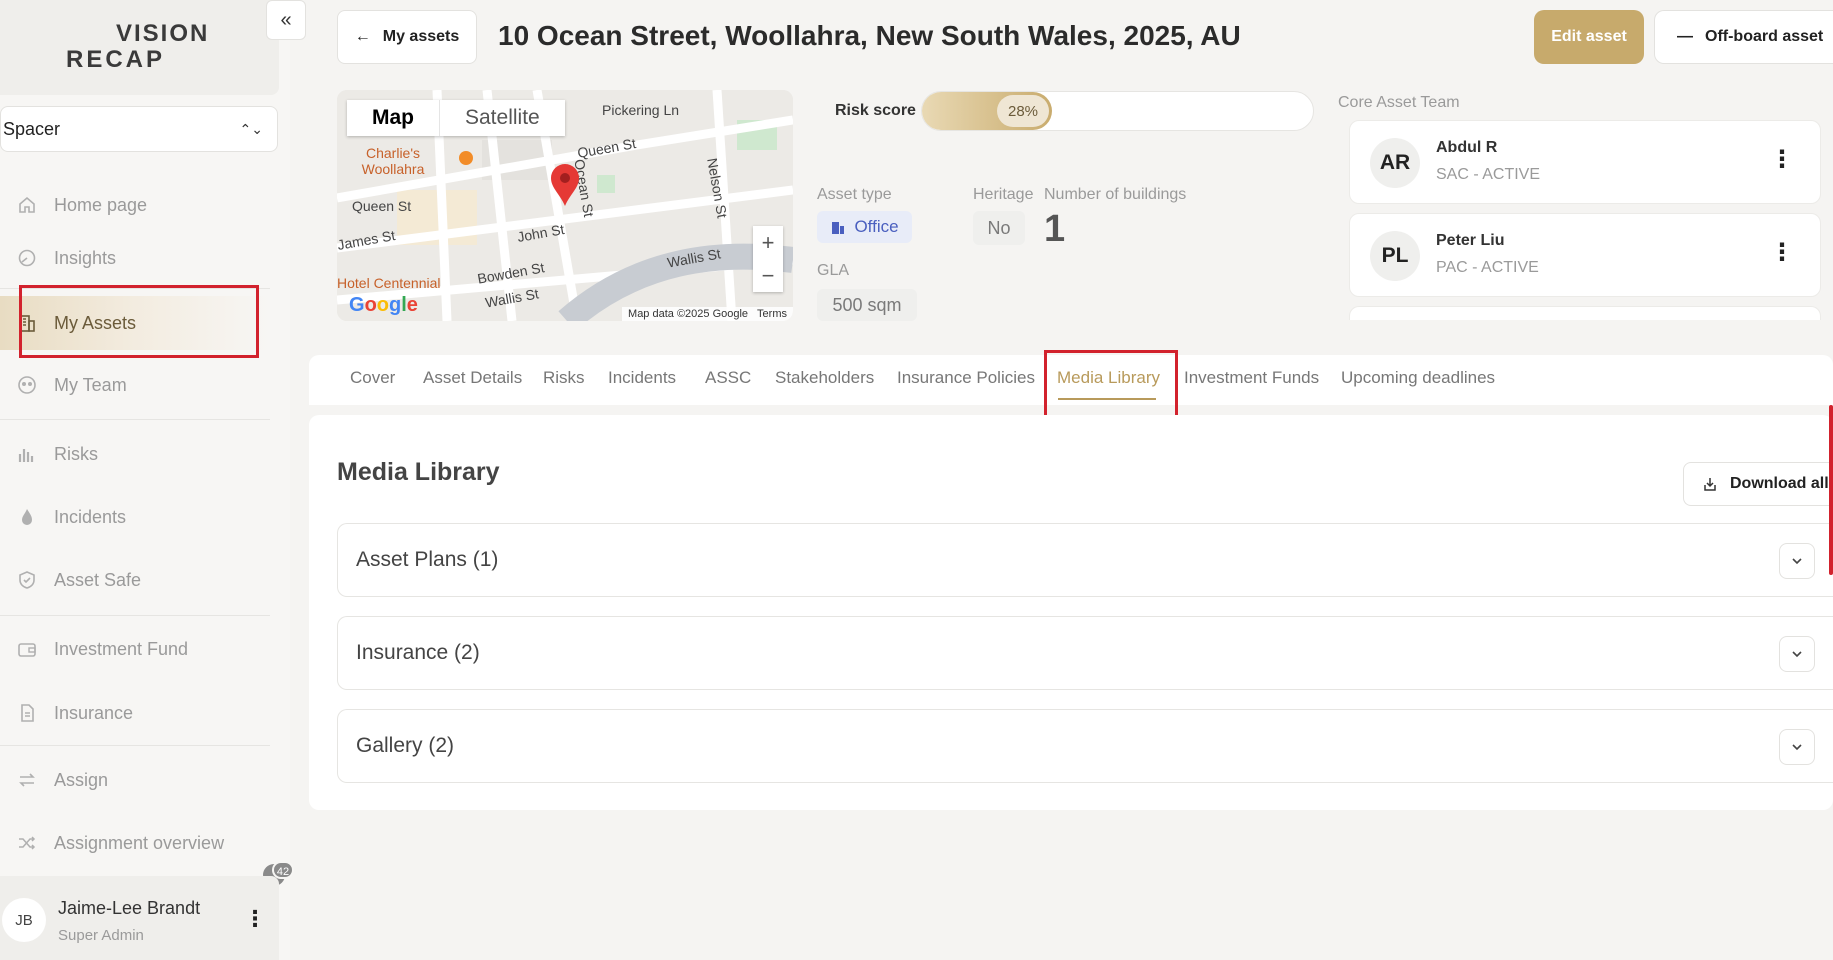 The height and width of the screenshot is (960, 1833). What do you see at coordinates (472, 378) in the screenshot?
I see `tab-asset-details: Asset Details` at bounding box center [472, 378].